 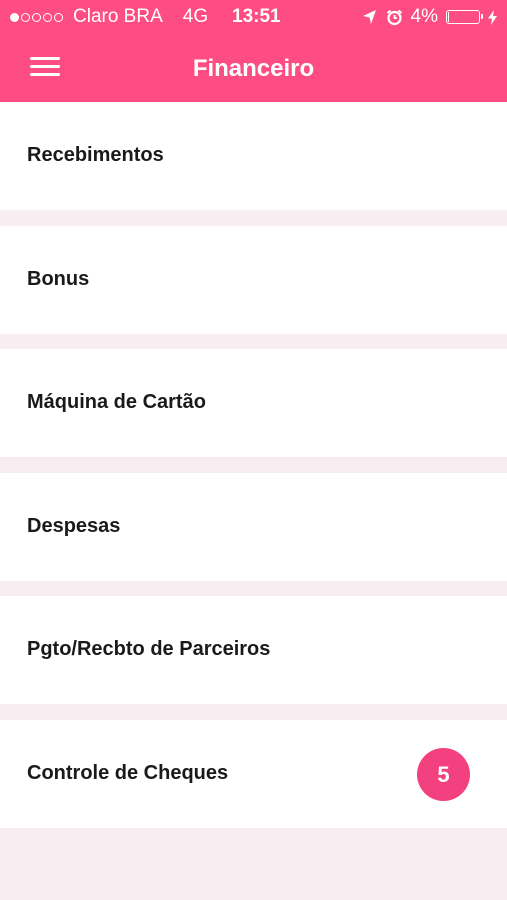 What do you see at coordinates (492, 17) in the screenshot?
I see `charging-bolt-icon` at bounding box center [492, 17].